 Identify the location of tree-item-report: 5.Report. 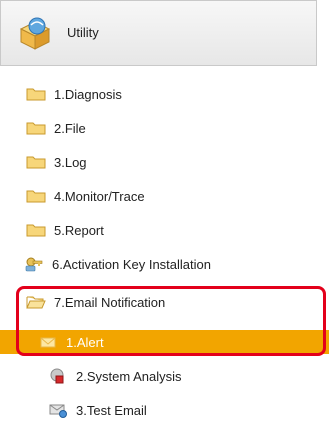
(164, 230).